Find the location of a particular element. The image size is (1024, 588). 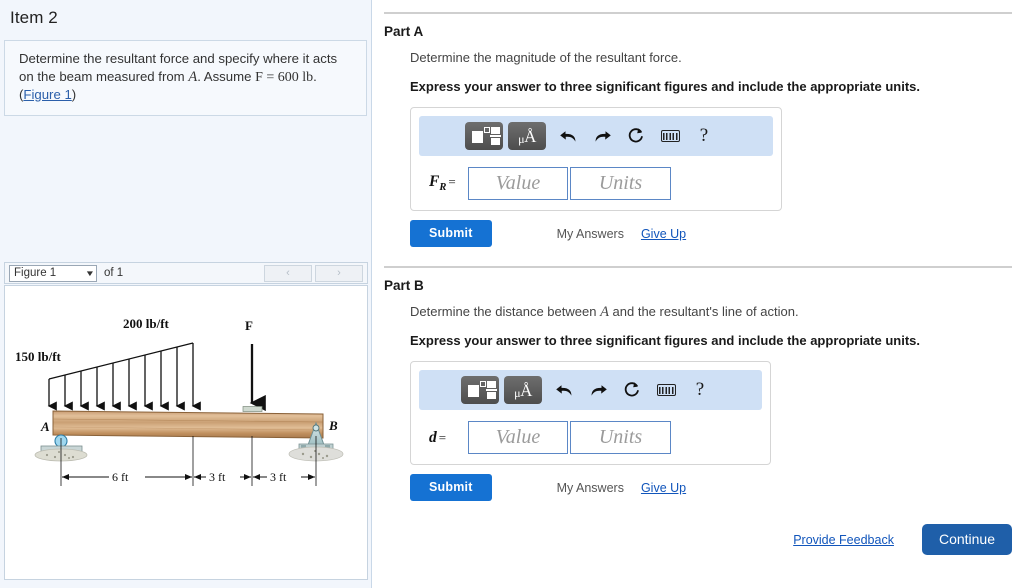

part-b-units-placeholder: Units is located at coordinates (620, 437).